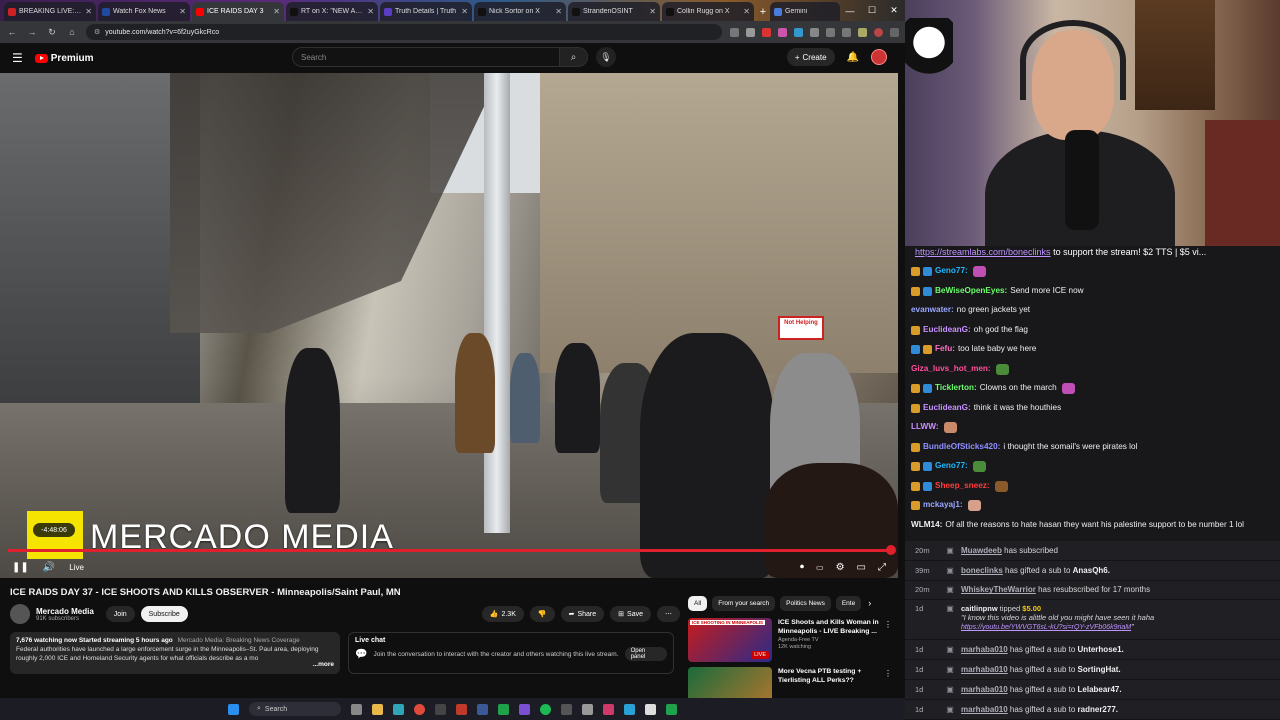  I want to click on profile-icon, so click(878, 32).